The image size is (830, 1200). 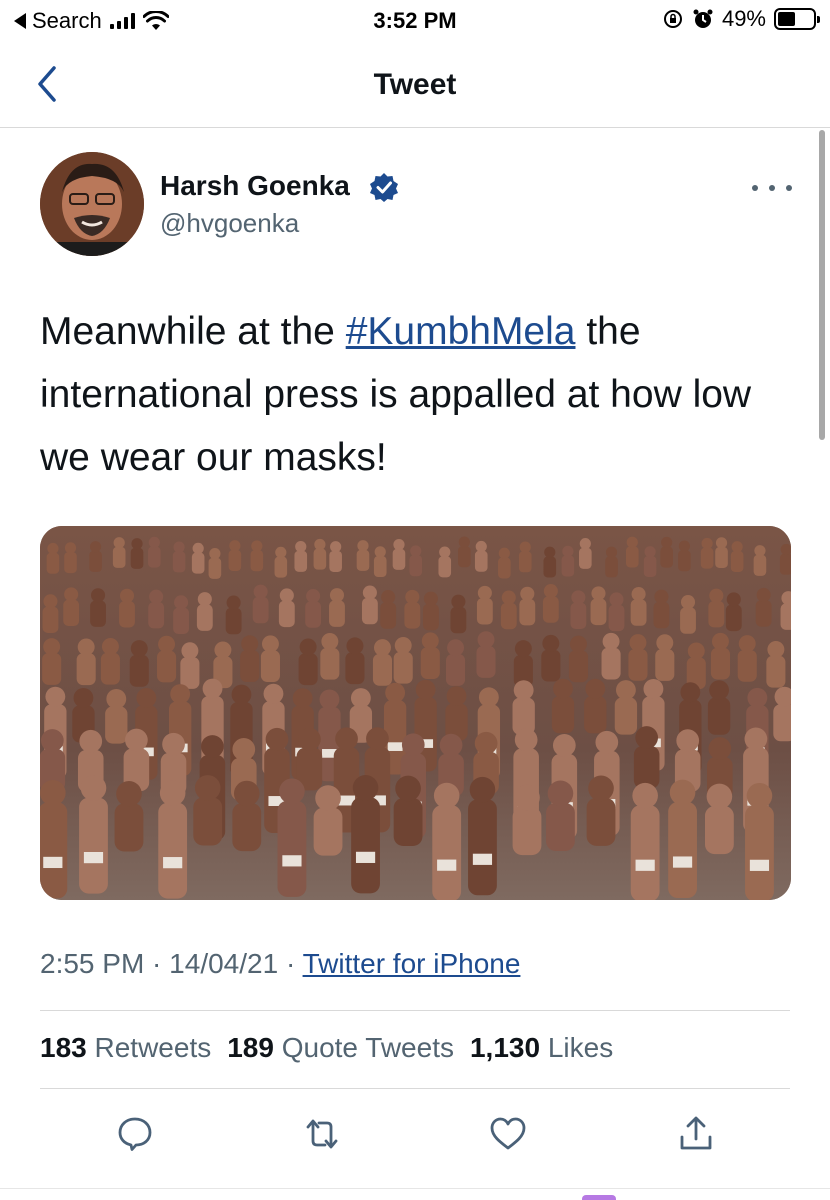 What do you see at coordinates (580, 1047) in the screenshot?
I see `likes-label: Likes` at bounding box center [580, 1047].